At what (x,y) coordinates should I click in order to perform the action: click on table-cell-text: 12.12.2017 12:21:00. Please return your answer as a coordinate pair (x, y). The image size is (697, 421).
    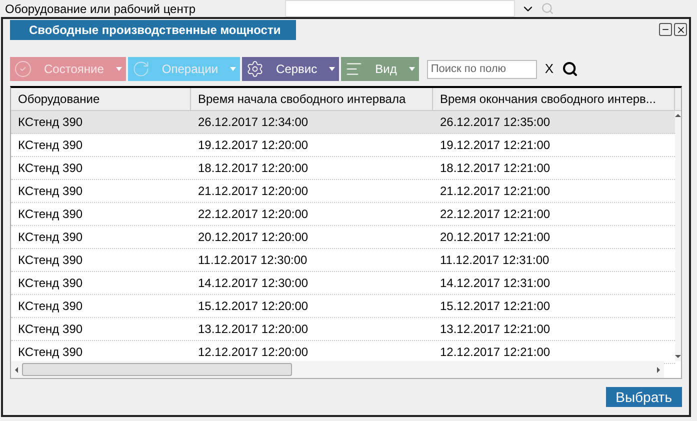
    Looking at the image, I should click on (495, 352).